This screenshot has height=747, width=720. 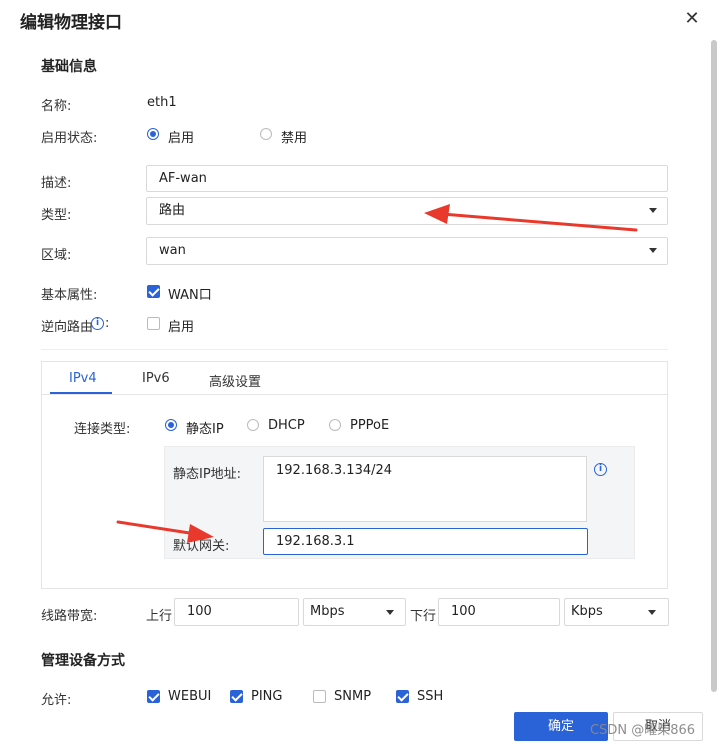 I want to click on watermark: CSDN @曜柴866, so click(x=643, y=730).